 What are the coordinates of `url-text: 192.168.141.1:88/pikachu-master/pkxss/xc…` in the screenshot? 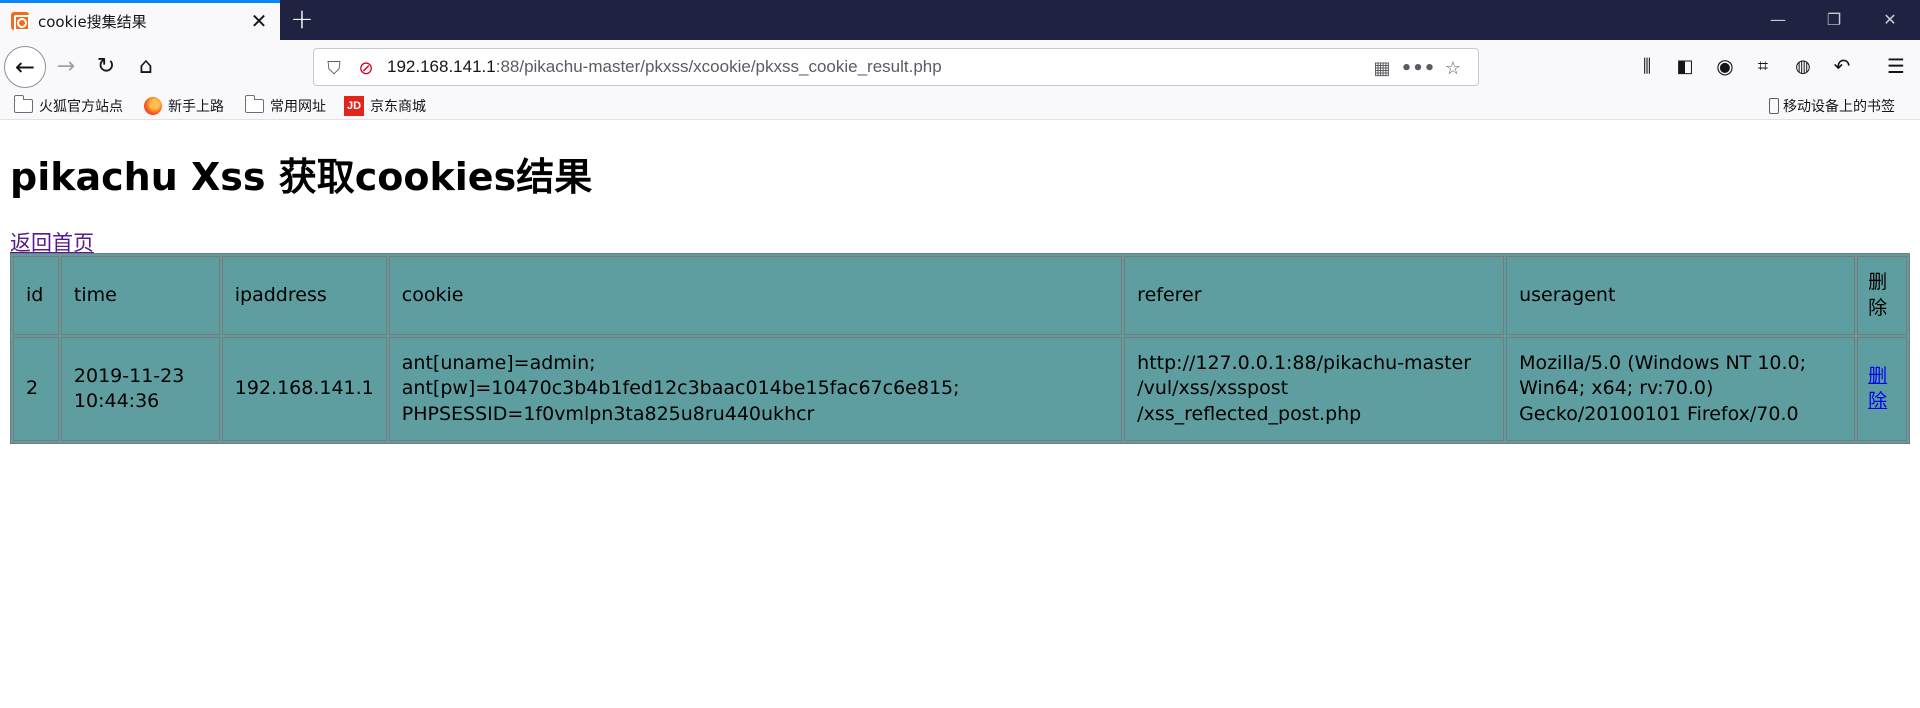 It's located at (664, 67).